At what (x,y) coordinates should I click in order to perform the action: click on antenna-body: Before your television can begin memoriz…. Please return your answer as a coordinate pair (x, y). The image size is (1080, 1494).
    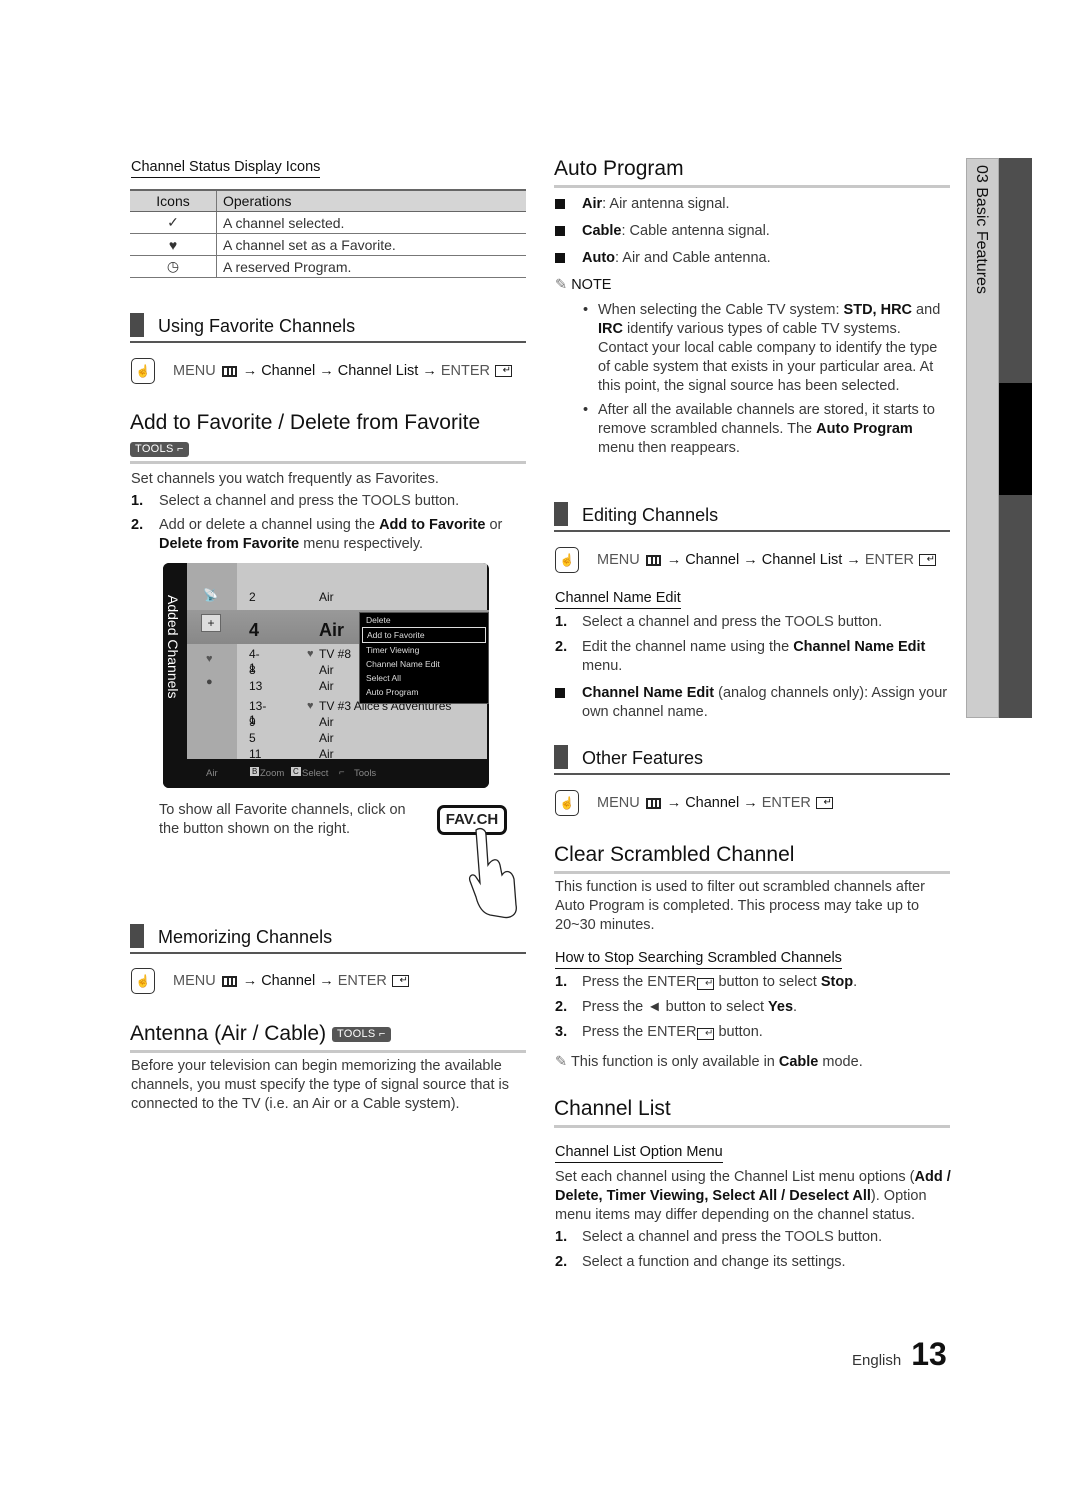
    Looking at the image, I should click on (320, 1085).